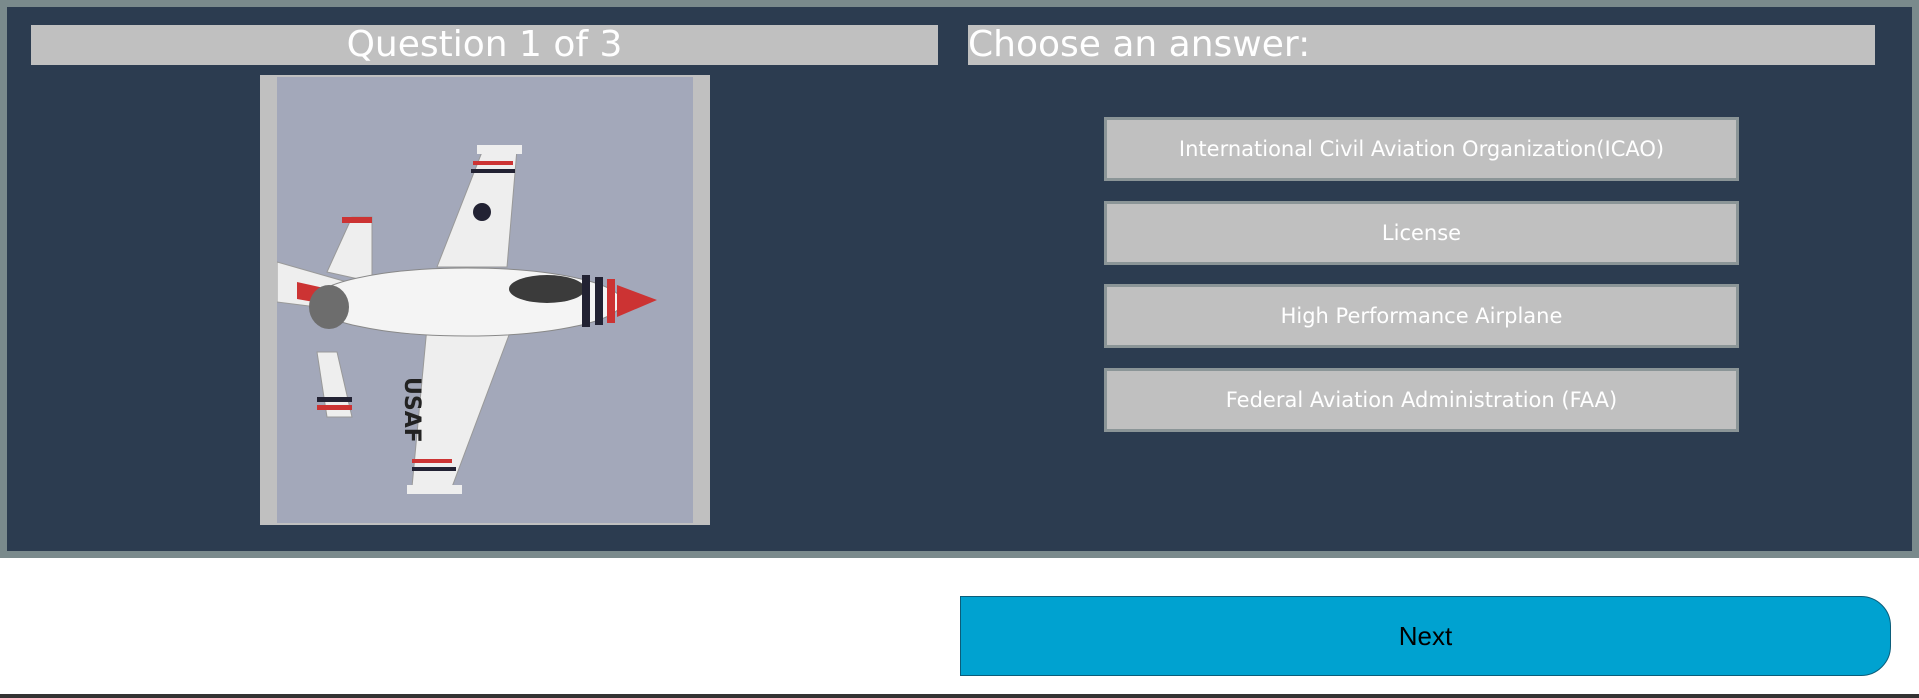 This screenshot has width=1919, height=698. What do you see at coordinates (484, 45) in the screenshot?
I see `question-counter: Question 1 of 3` at bounding box center [484, 45].